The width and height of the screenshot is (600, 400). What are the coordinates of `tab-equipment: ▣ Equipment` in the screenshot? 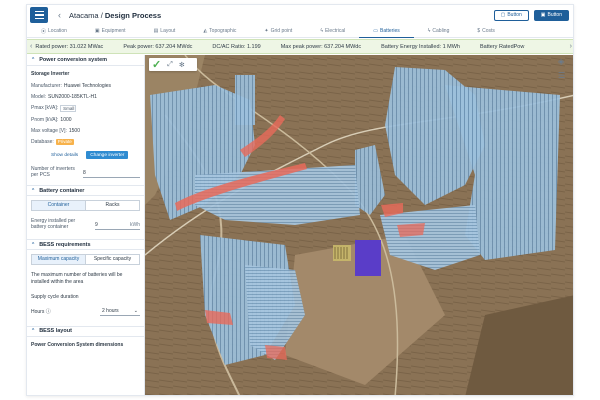 It's located at (110, 31).